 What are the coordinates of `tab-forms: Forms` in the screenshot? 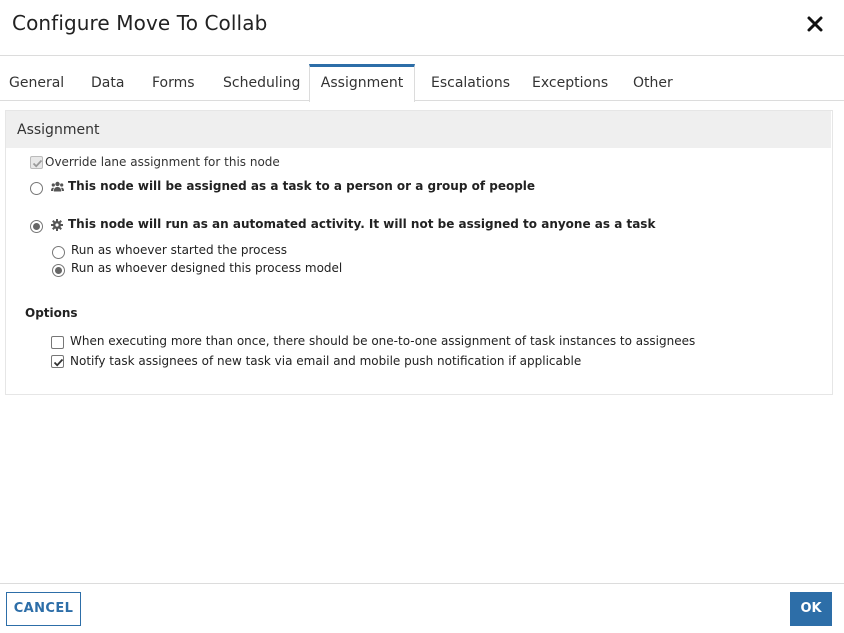 It's located at (173, 82).